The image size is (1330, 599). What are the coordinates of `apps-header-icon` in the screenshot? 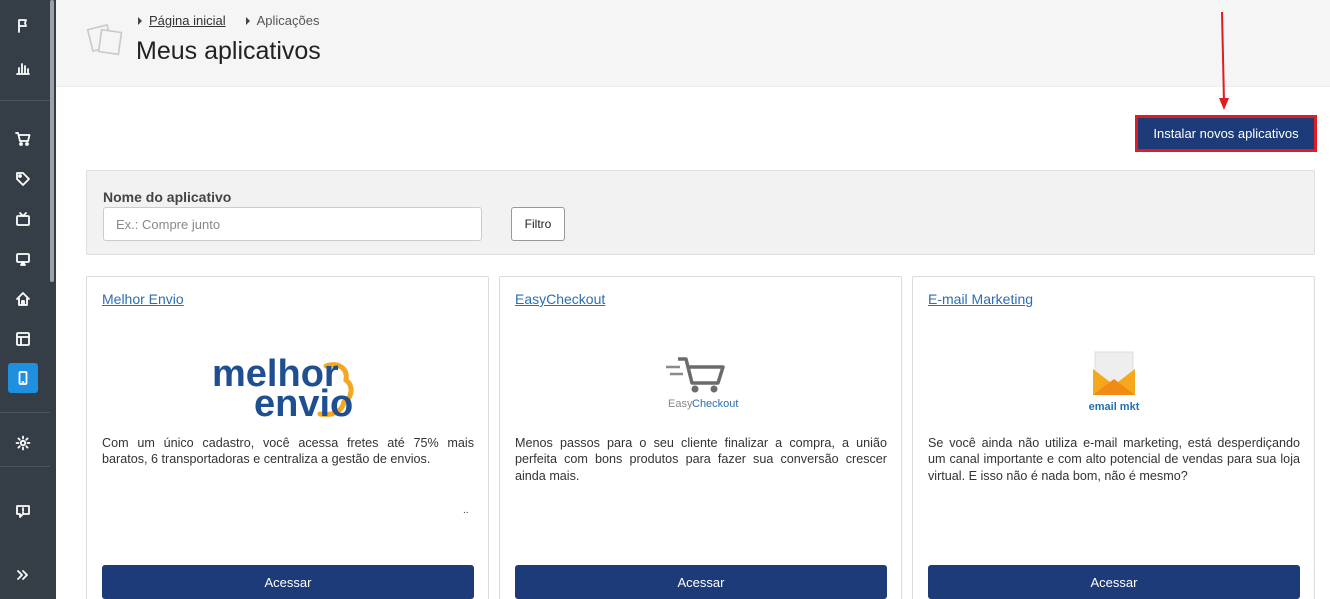 It's located at (104, 39).